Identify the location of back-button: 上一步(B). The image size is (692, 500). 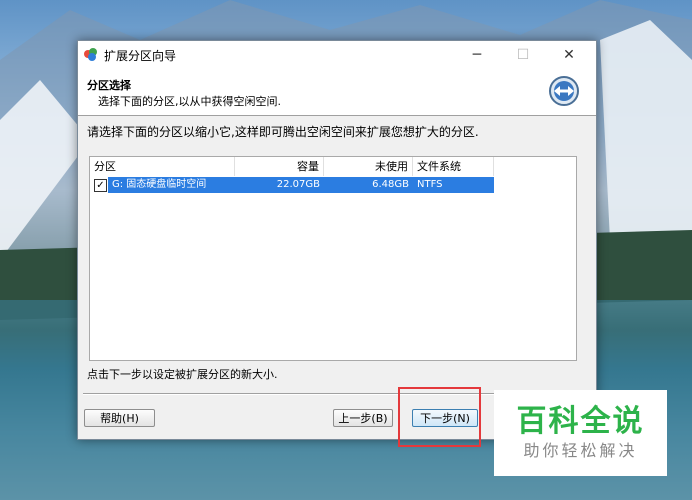
(363, 418).